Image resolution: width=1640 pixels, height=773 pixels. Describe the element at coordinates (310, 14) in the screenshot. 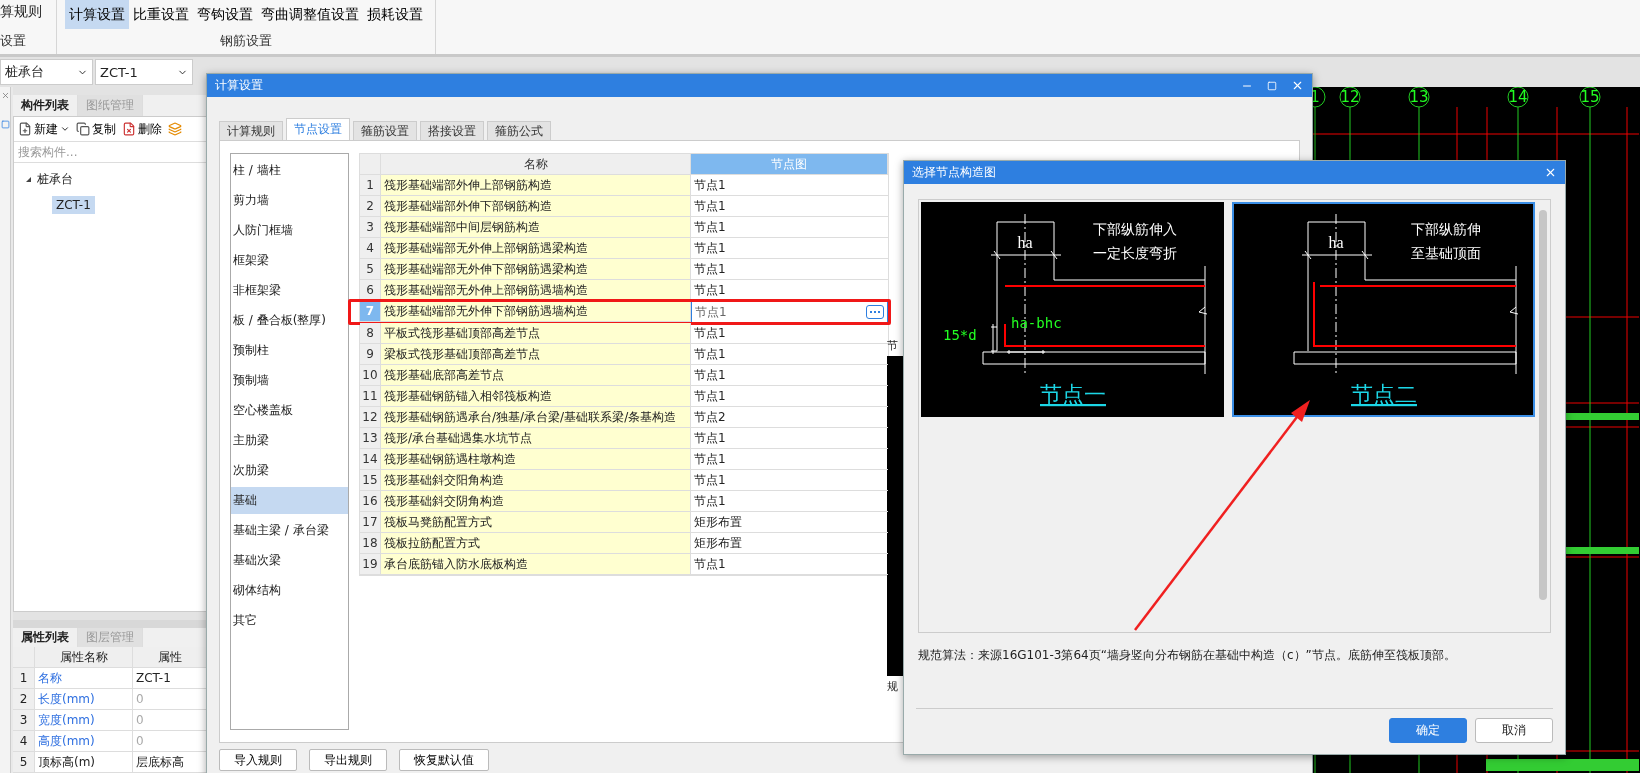

I see `ribbon-button: 弯曲调整值设置` at that location.